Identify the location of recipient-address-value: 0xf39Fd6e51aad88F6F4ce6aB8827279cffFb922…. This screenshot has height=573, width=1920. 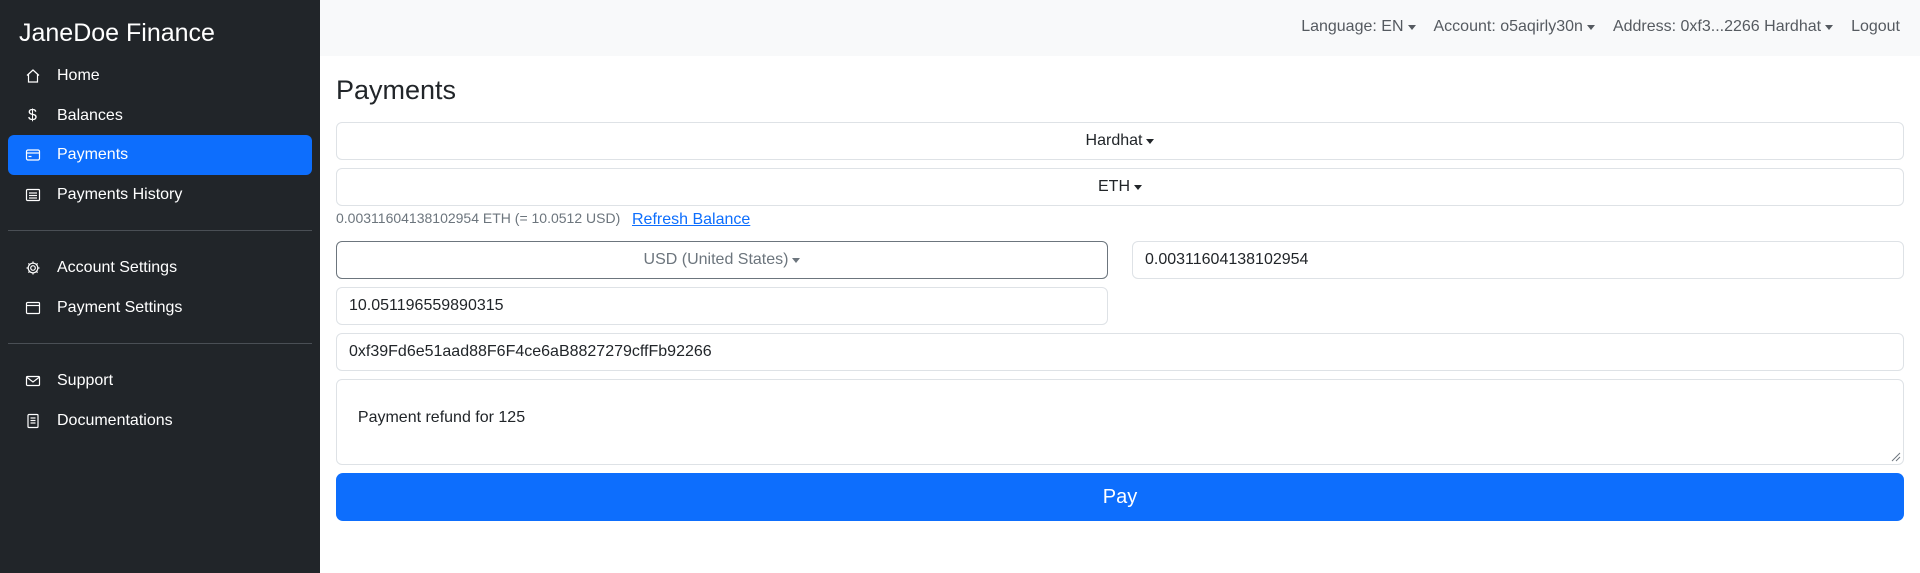
(530, 351).